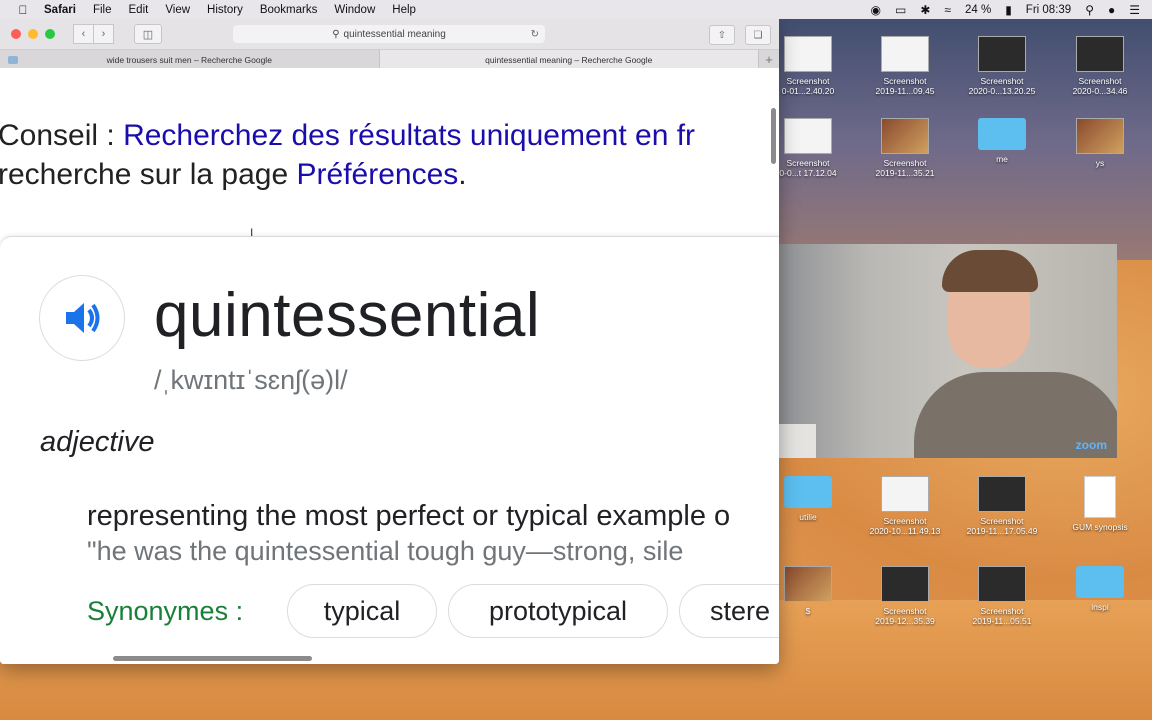  Describe the element at coordinates (905, 616) in the screenshot. I see `desktop-icon-label: Screenshot 2019-12...35.39` at that location.